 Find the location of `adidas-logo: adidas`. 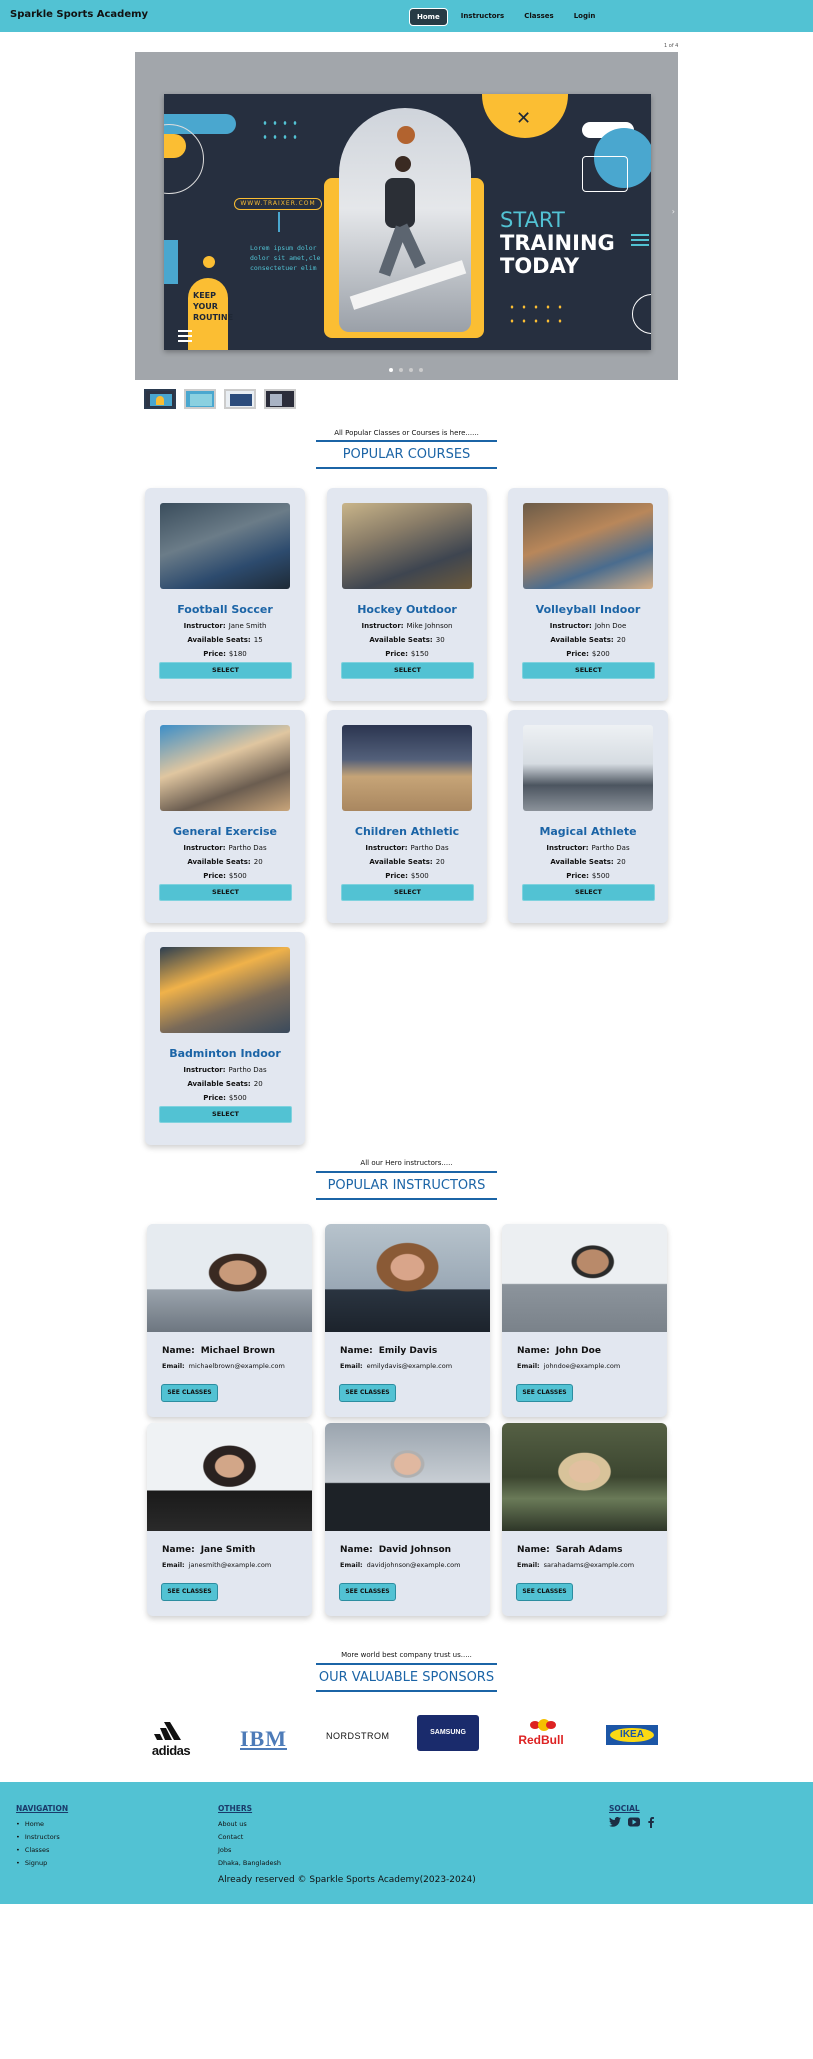

adidas-logo: adidas is located at coordinates (171, 1740).